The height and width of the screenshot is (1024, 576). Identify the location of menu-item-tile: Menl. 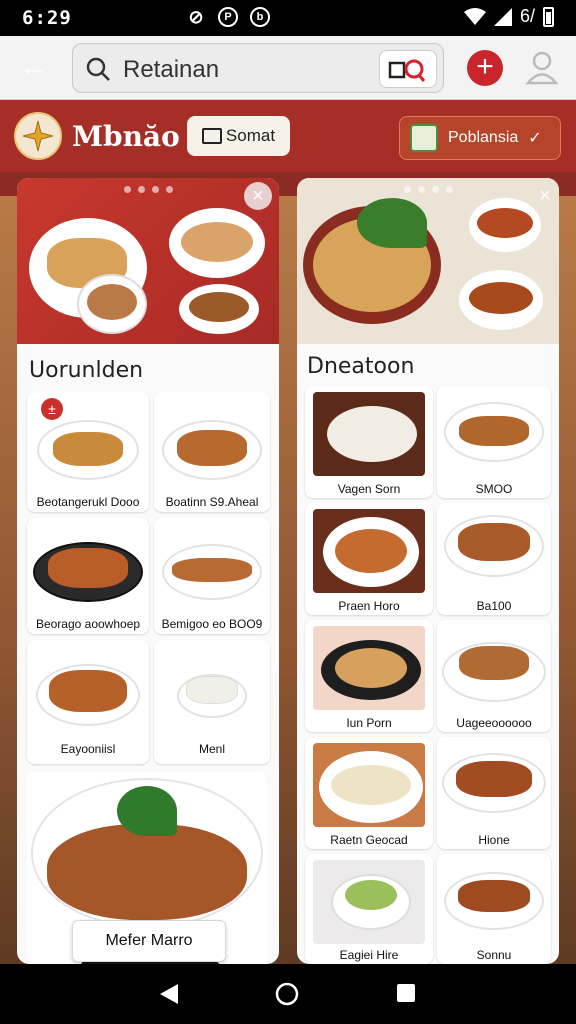
(212, 702).